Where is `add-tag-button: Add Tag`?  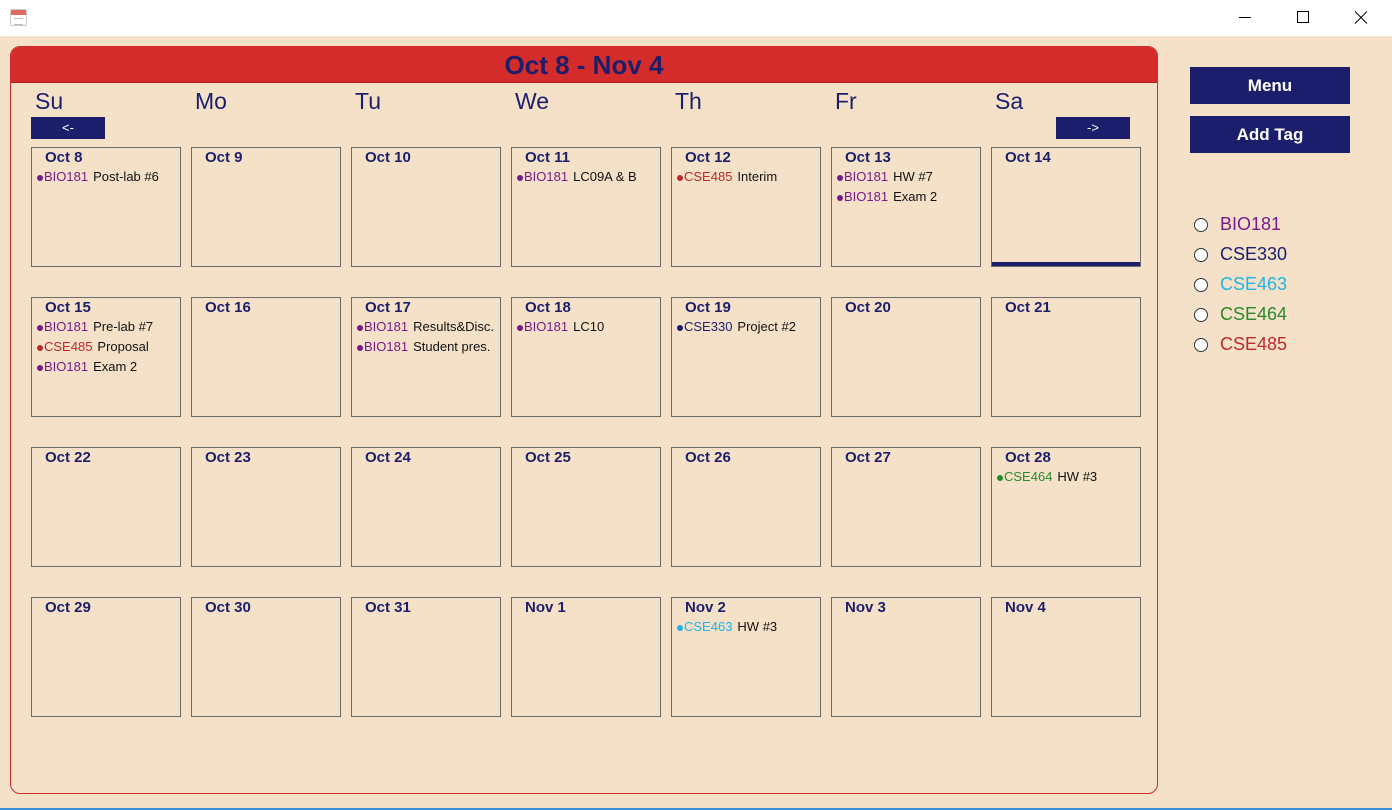 add-tag-button: Add Tag is located at coordinates (1270, 134).